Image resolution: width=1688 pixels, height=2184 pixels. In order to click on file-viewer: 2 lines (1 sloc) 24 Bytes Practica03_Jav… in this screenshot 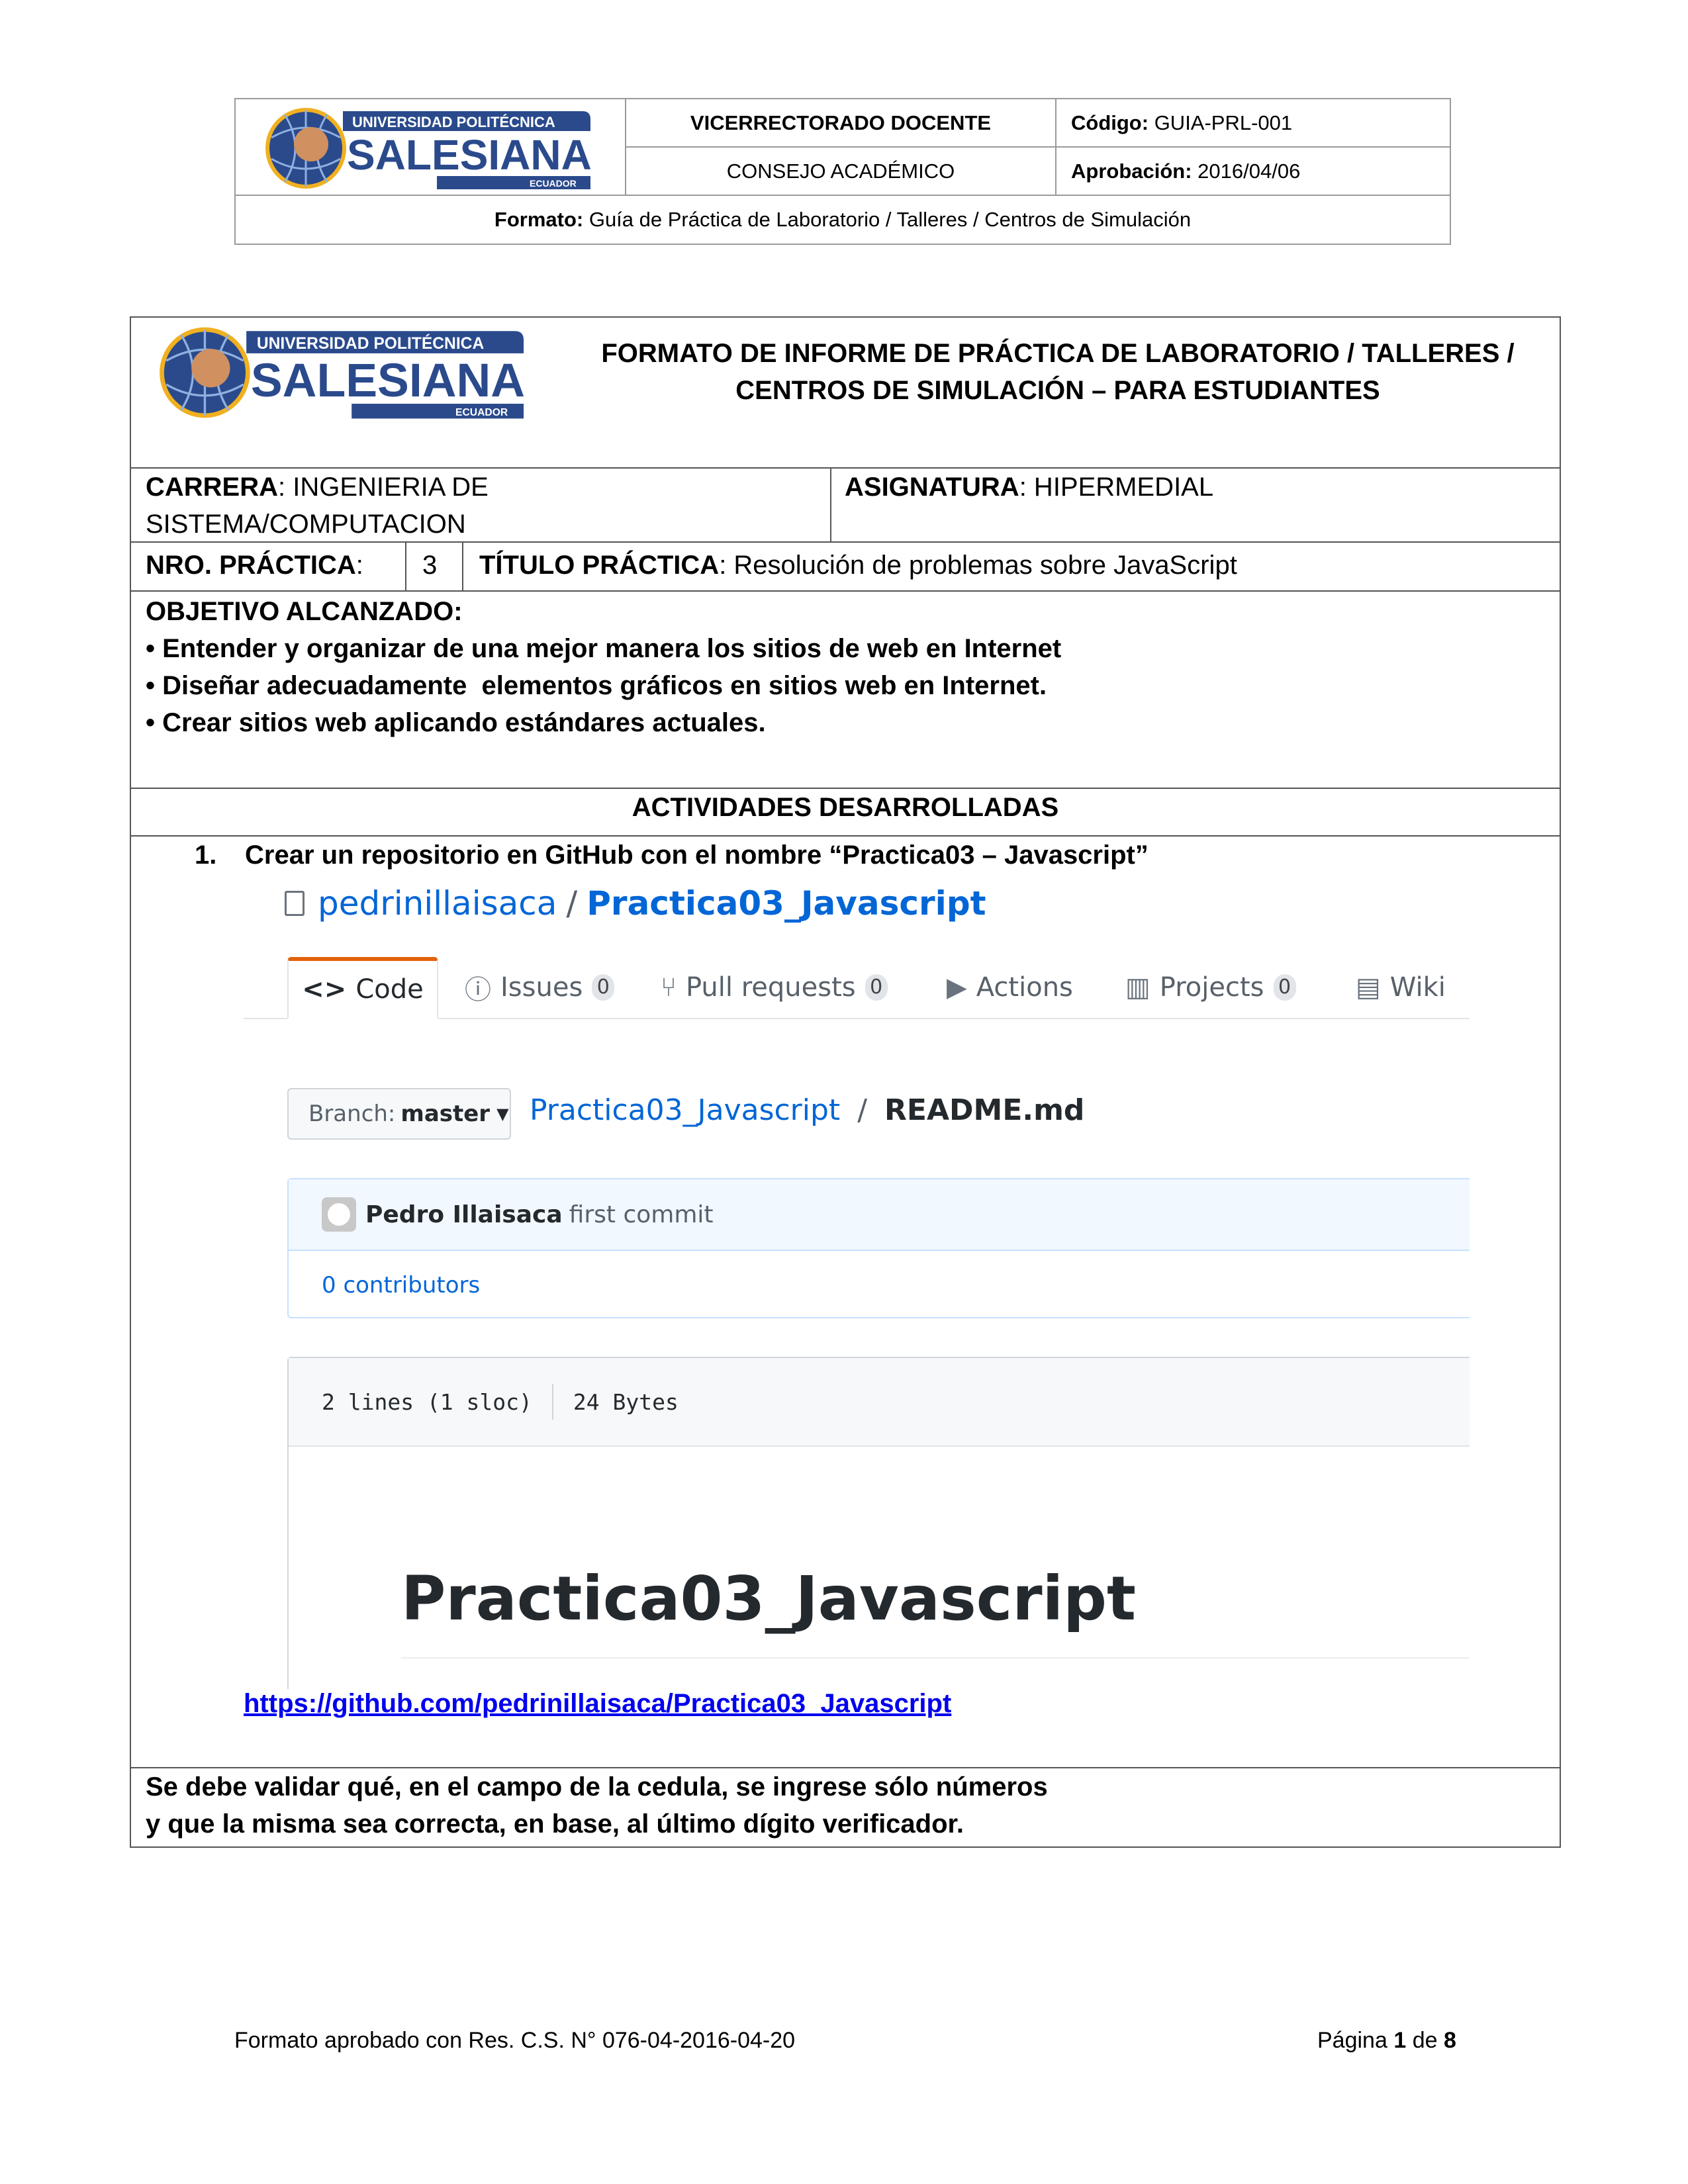, I will do `click(878, 1523)`.